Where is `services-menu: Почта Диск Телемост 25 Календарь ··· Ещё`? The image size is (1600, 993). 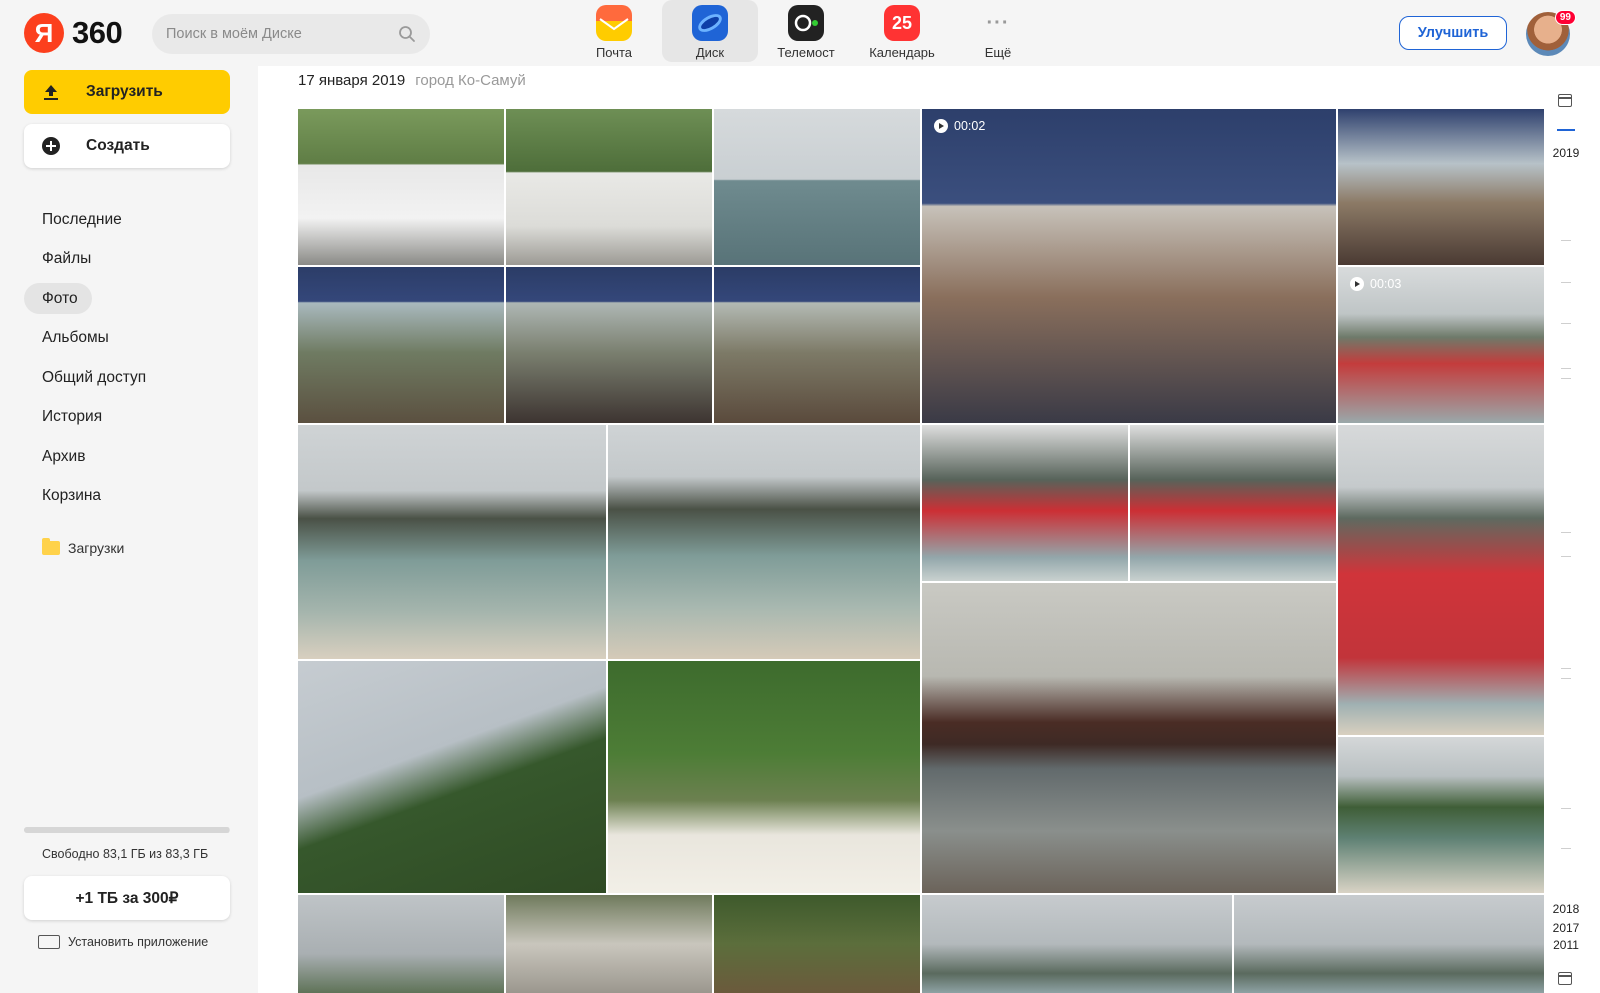
services-menu: Почта Диск Телемост 25 Календарь ··· Ещё is located at coordinates (806, 33).